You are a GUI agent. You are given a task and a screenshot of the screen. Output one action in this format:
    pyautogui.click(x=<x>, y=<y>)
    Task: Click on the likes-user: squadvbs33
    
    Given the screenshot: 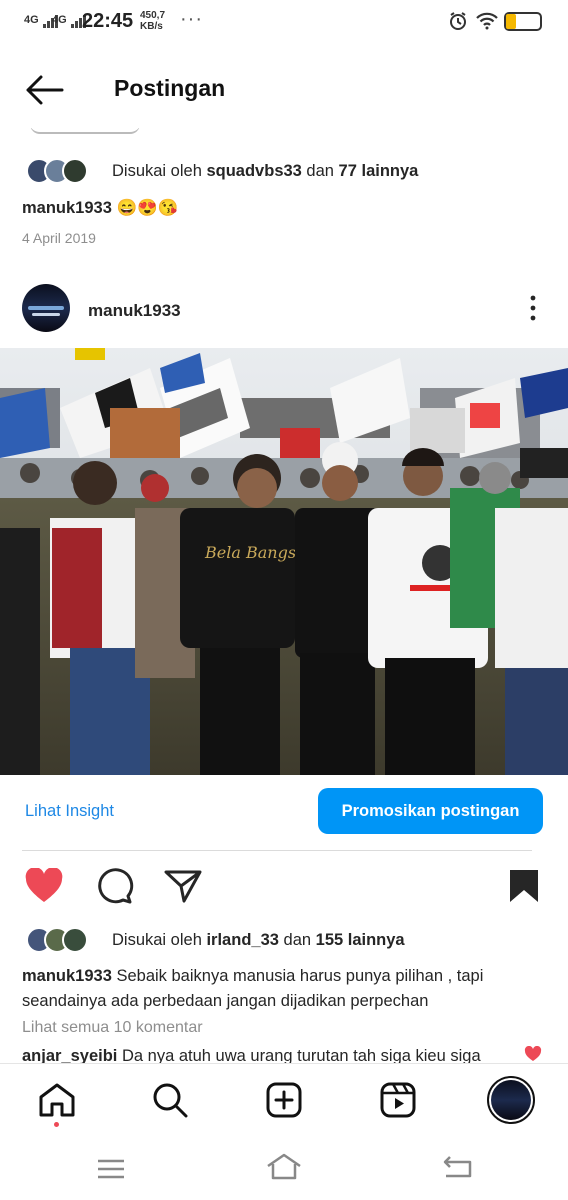 What is the action you would take?
    pyautogui.click(x=253, y=171)
    